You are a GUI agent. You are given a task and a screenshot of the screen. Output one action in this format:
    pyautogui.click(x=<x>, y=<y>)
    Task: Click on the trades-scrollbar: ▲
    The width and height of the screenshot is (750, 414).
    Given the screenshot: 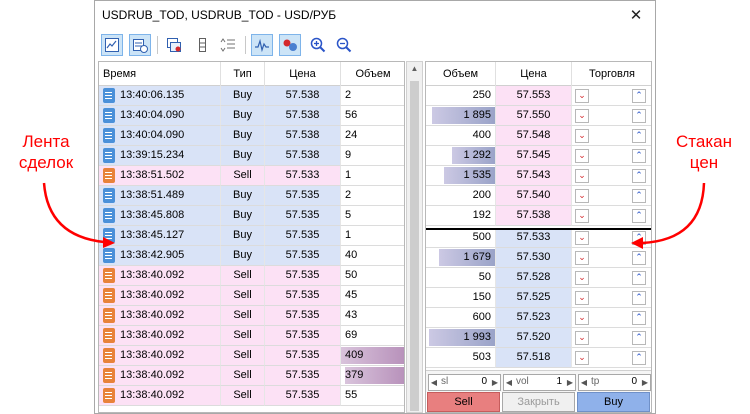 What is the action you would take?
    pyautogui.click(x=414, y=237)
    